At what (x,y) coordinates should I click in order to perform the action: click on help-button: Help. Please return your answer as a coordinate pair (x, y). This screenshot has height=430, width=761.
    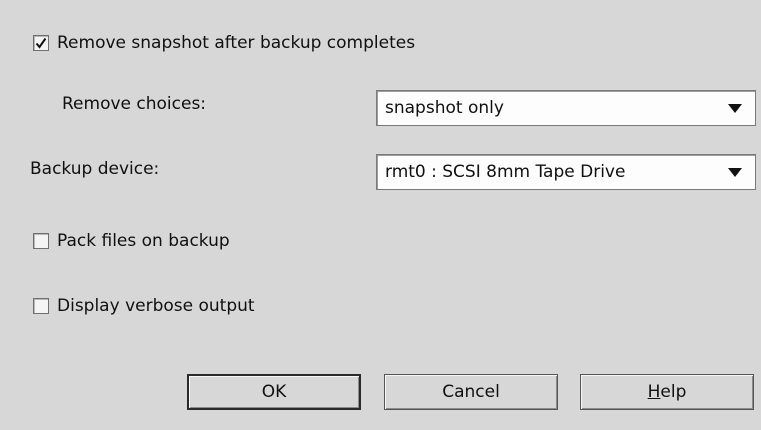
    Looking at the image, I should click on (667, 392).